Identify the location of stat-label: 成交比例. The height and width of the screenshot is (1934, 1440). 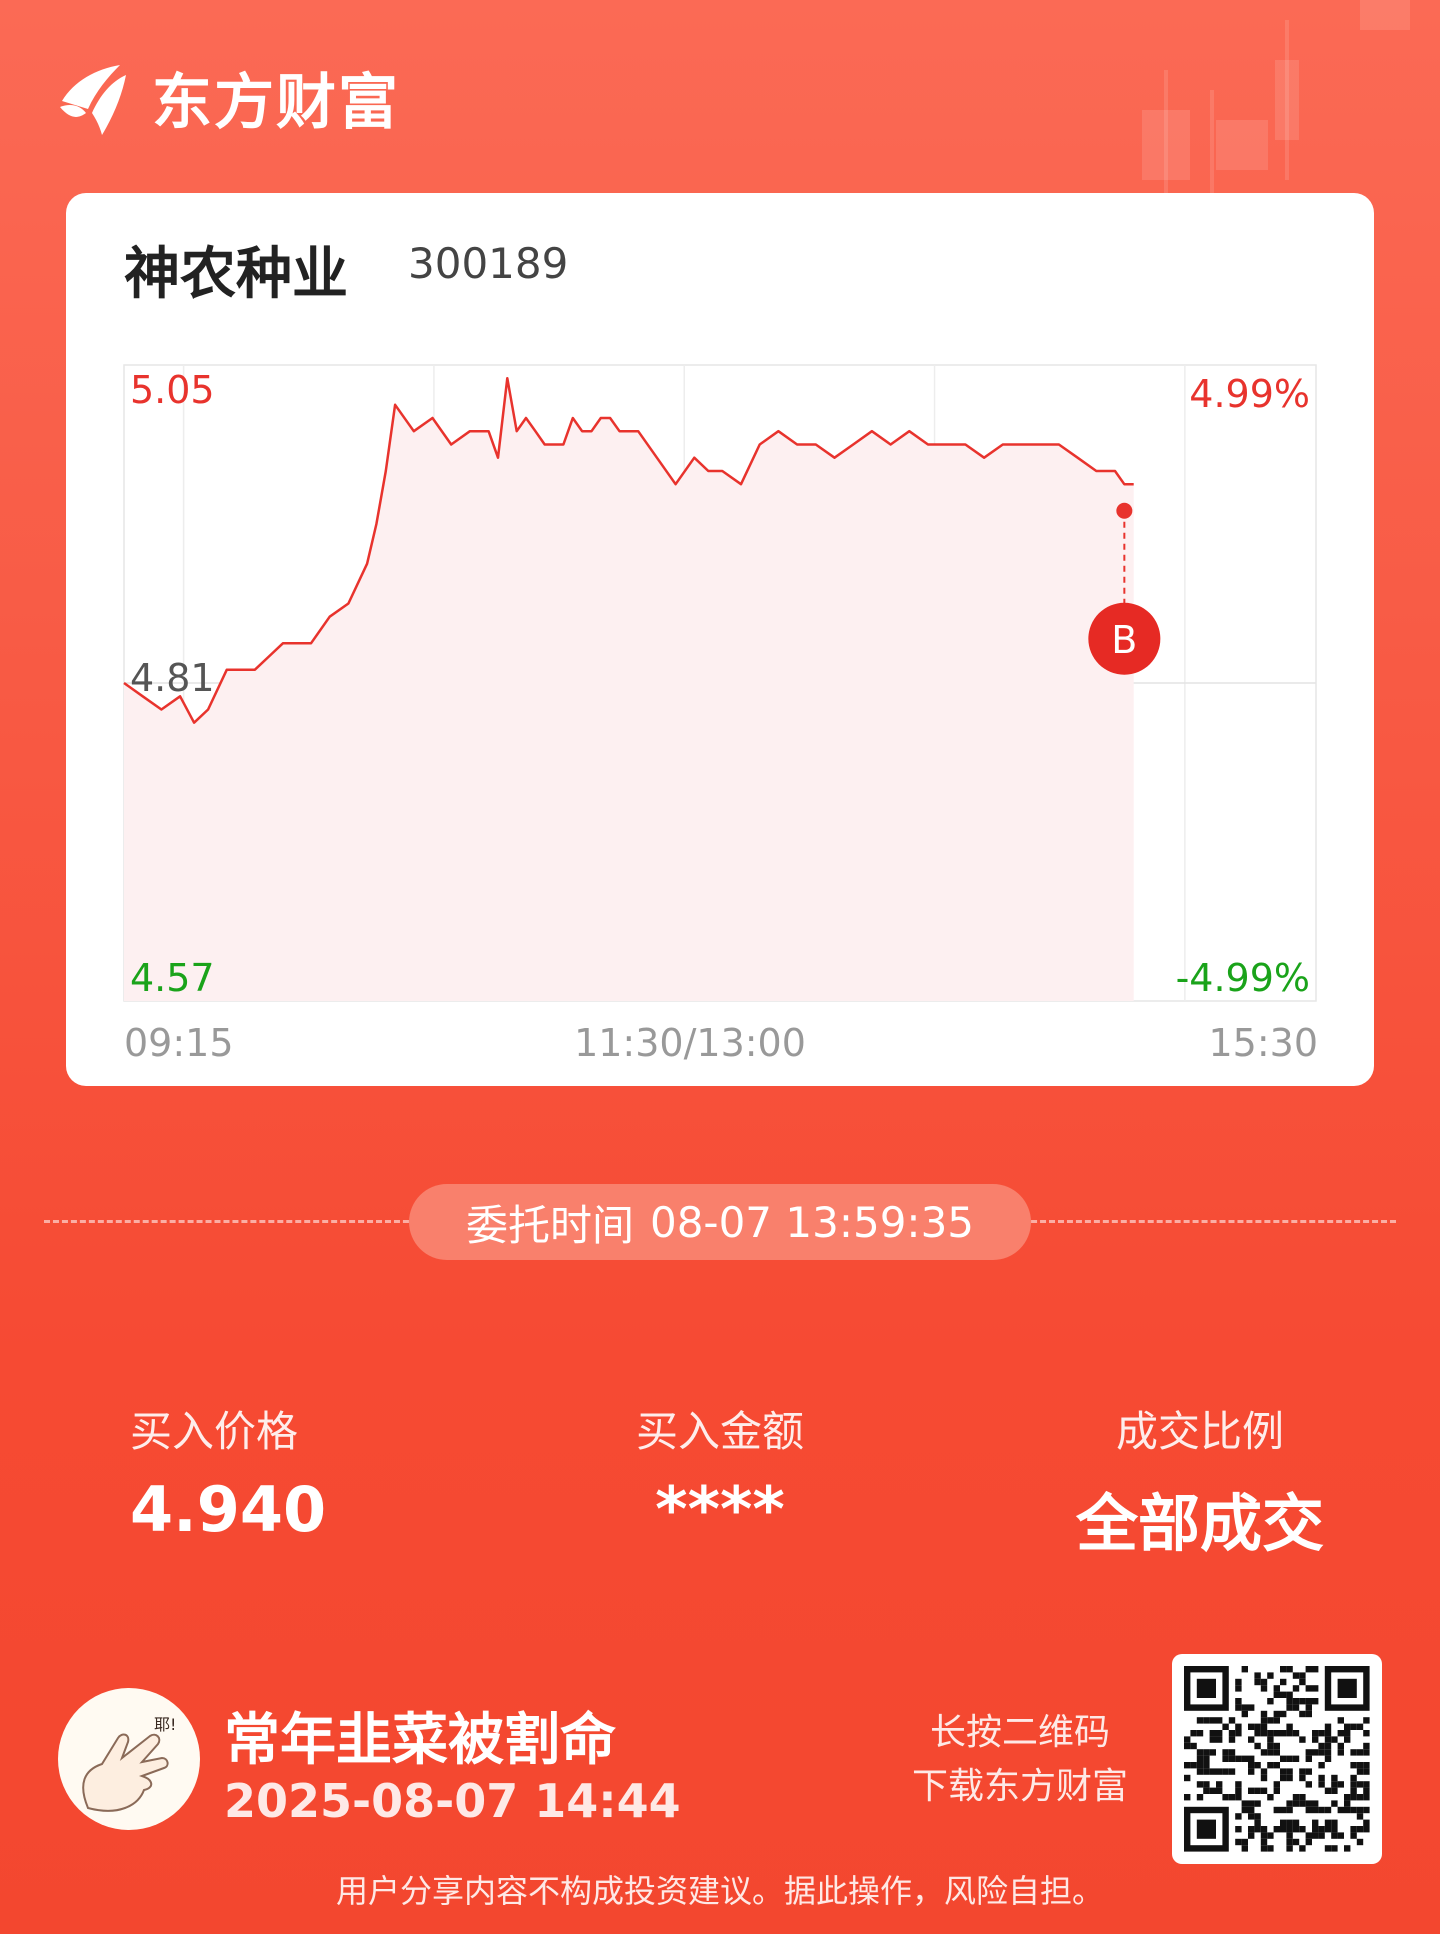
(1199, 1431).